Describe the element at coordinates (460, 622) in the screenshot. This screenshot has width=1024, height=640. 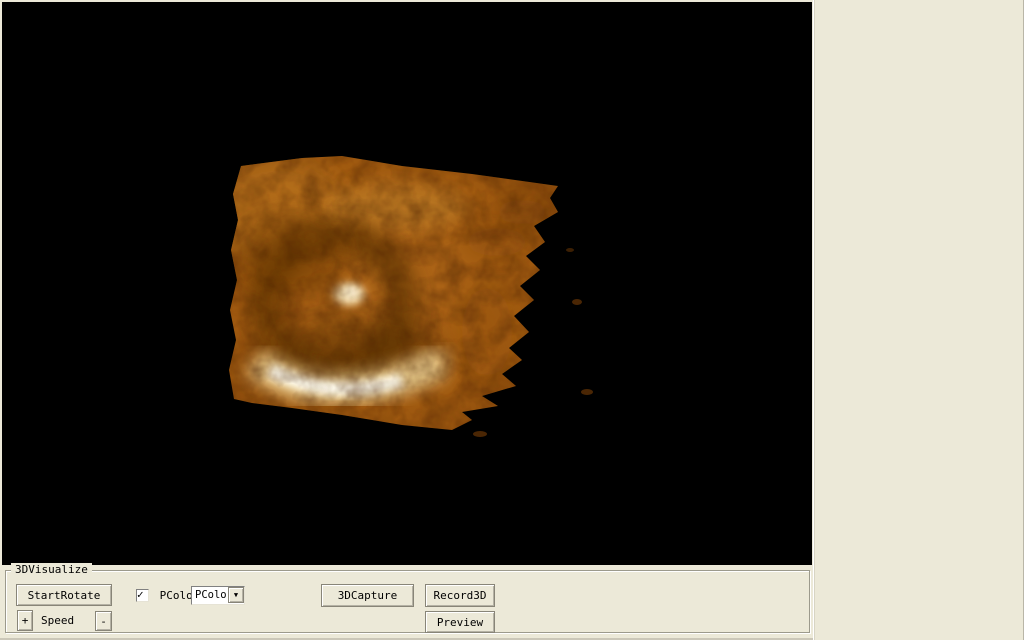
I see `preview-button: Preview` at that location.